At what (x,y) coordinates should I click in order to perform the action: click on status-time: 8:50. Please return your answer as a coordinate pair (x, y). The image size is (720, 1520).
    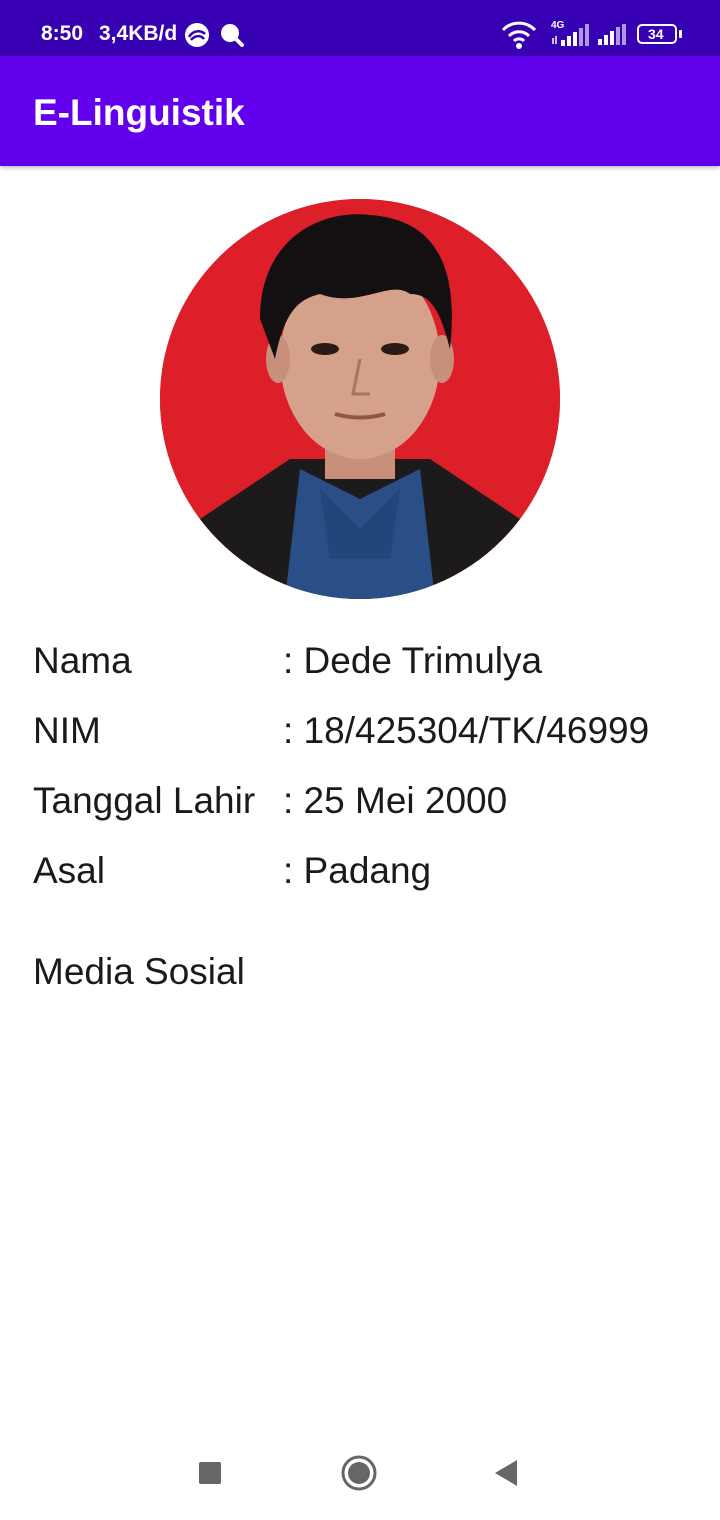
    Looking at the image, I should click on (62, 33).